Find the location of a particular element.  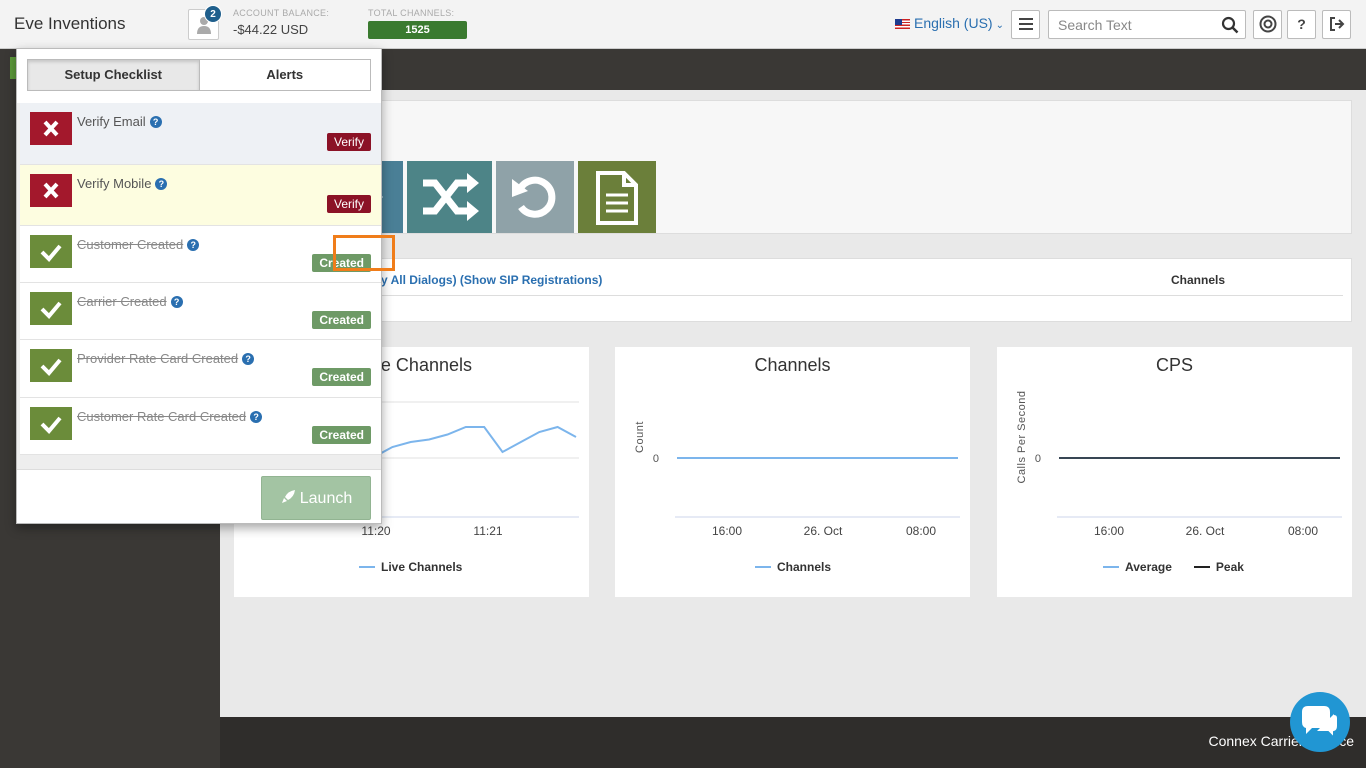

balance-label: ACCOUNT BALANCE: is located at coordinates (281, 13).